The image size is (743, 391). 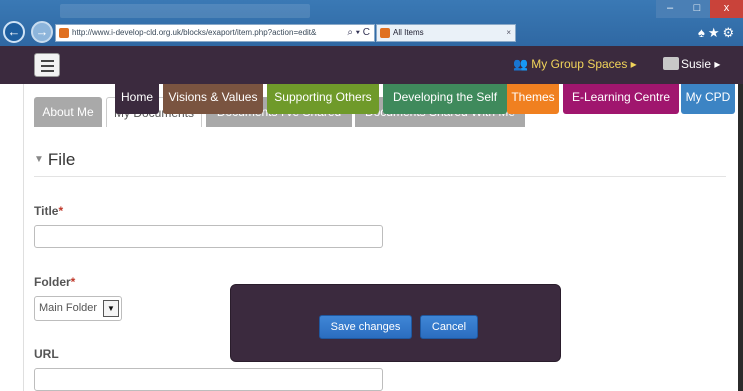 I want to click on chevron-down-icon: ▼, so click(x=111, y=308).